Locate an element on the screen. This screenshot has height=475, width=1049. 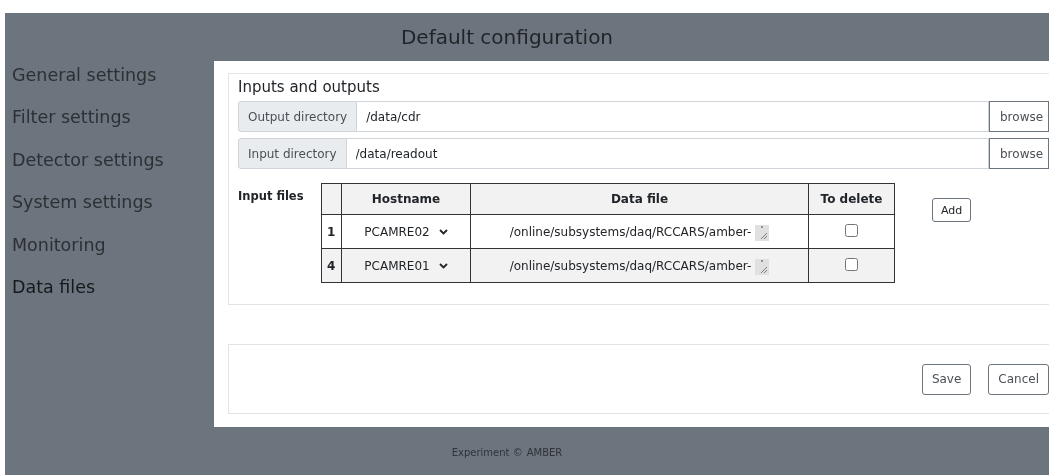
header-cell is located at coordinates (331, 199).